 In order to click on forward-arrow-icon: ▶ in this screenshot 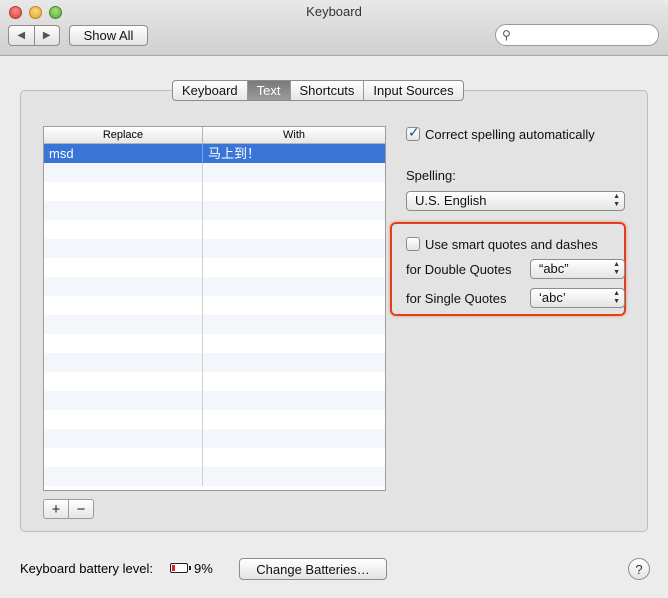, I will do `click(47, 35)`.